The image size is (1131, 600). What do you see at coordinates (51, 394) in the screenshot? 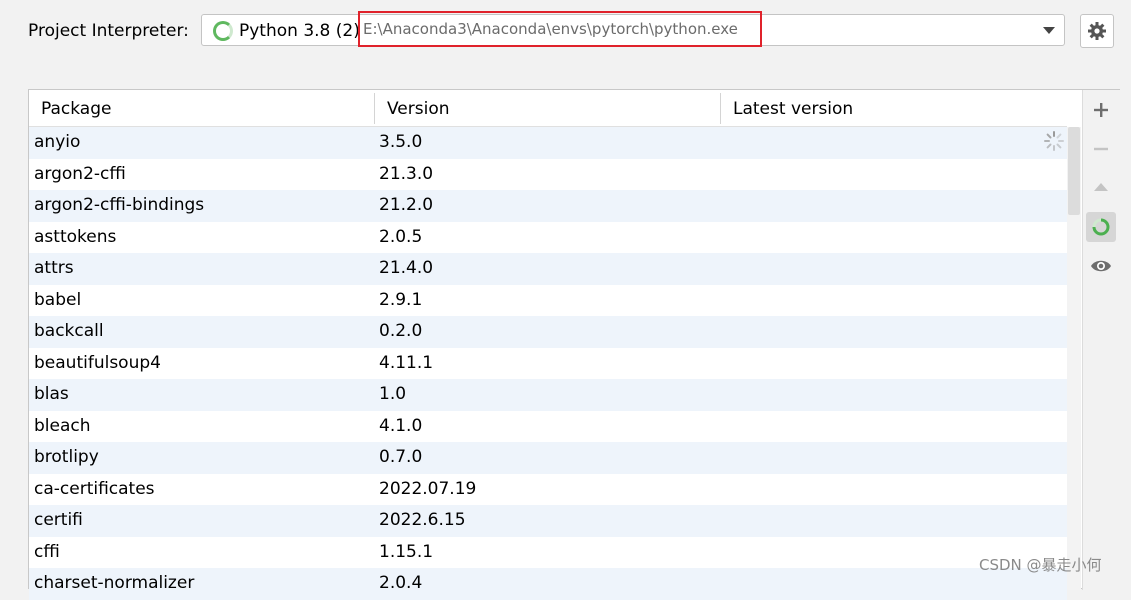
I see `package-name: blas` at bounding box center [51, 394].